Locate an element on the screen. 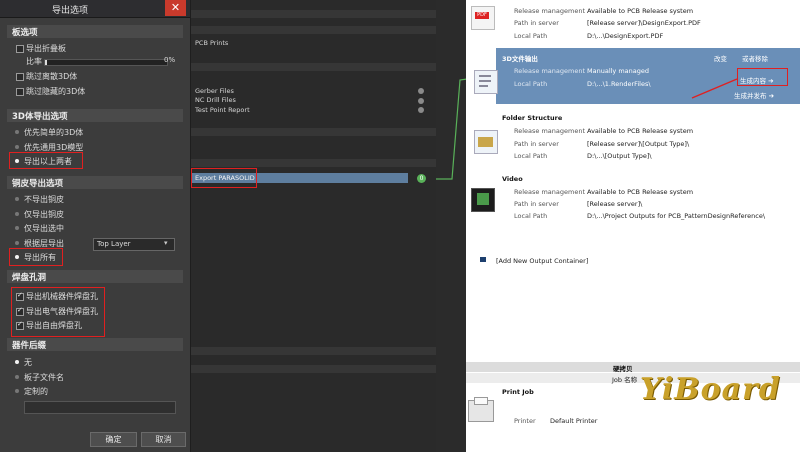  print-job-title: Print Job is located at coordinates (518, 392).